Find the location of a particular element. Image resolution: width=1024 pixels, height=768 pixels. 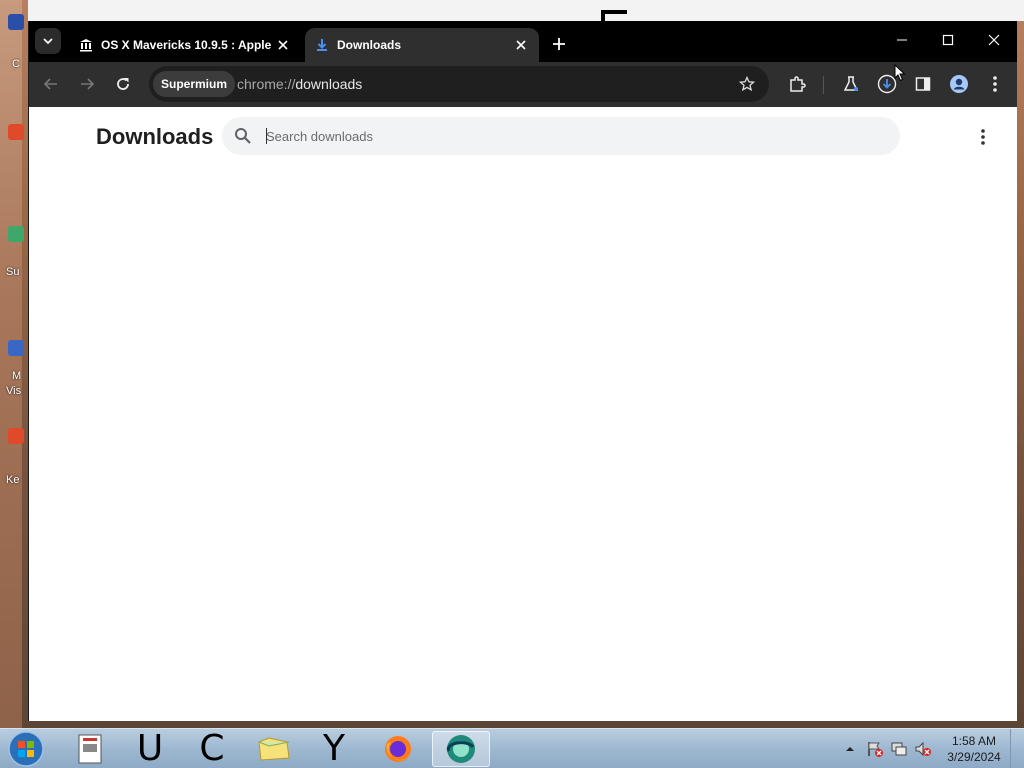

maximize-icon is located at coordinates (948, 40).